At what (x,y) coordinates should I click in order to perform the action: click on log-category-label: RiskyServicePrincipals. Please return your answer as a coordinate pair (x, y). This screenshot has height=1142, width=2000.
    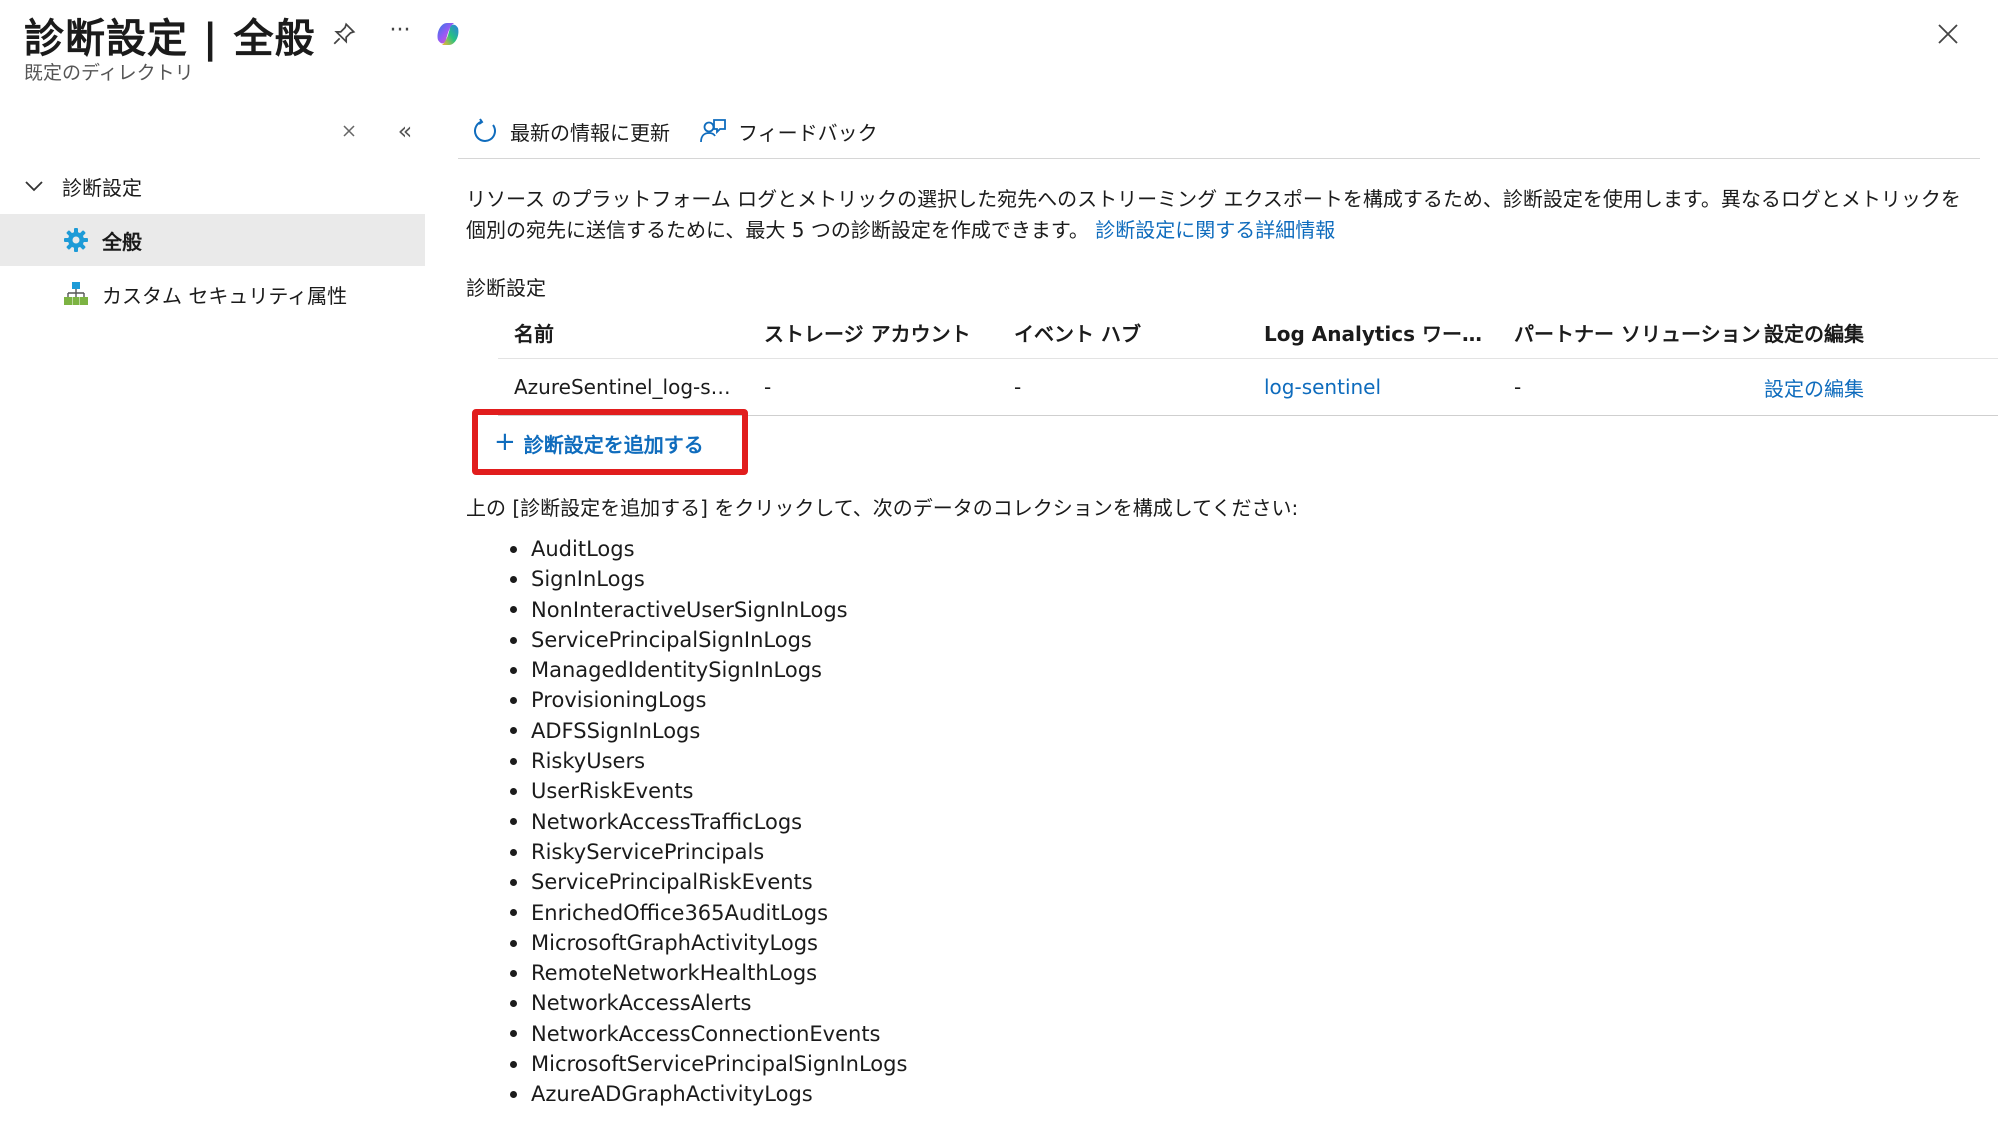
    Looking at the image, I should click on (648, 851).